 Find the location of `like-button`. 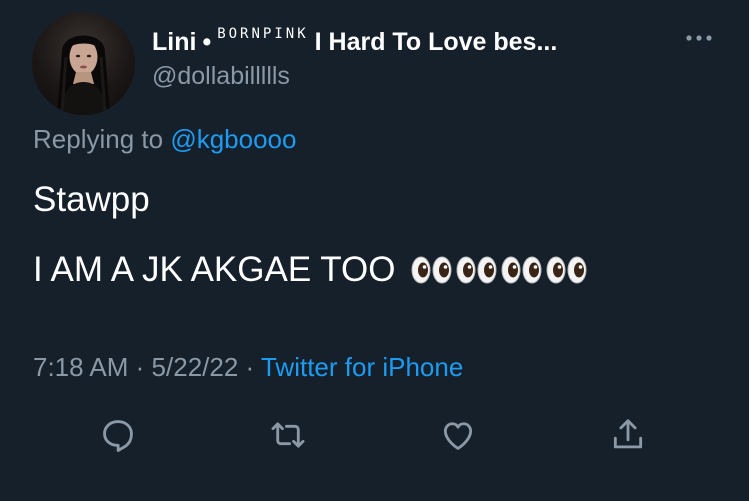

like-button is located at coordinates (458, 435).